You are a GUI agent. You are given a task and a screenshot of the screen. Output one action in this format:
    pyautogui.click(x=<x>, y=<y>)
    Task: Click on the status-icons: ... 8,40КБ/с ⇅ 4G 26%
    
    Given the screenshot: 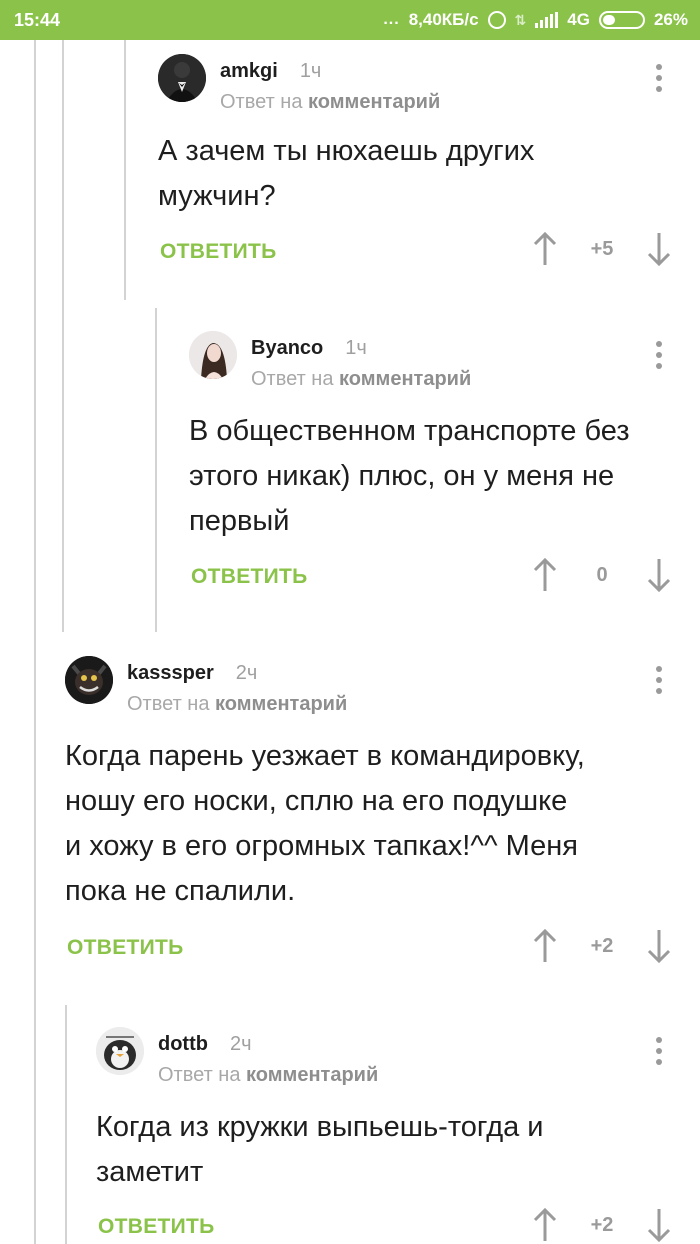 What is the action you would take?
    pyautogui.click(x=535, y=20)
    